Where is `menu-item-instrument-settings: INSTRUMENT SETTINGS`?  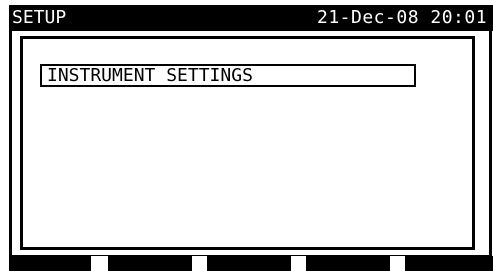
menu-item-instrument-settings: INSTRUMENT SETTINGS is located at coordinates (228, 75).